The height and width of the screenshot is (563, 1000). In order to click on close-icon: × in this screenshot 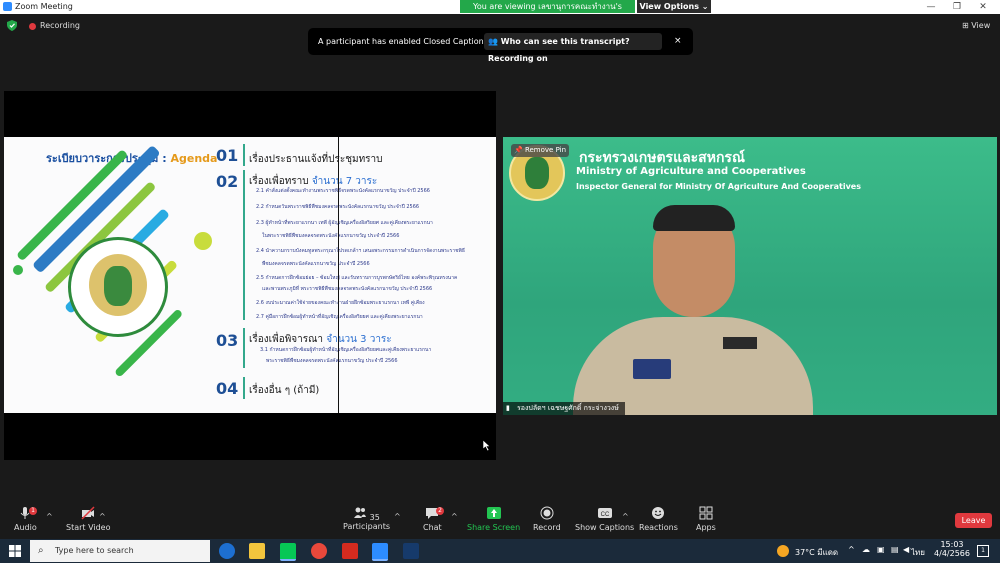, I will do `click(678, 41)`.